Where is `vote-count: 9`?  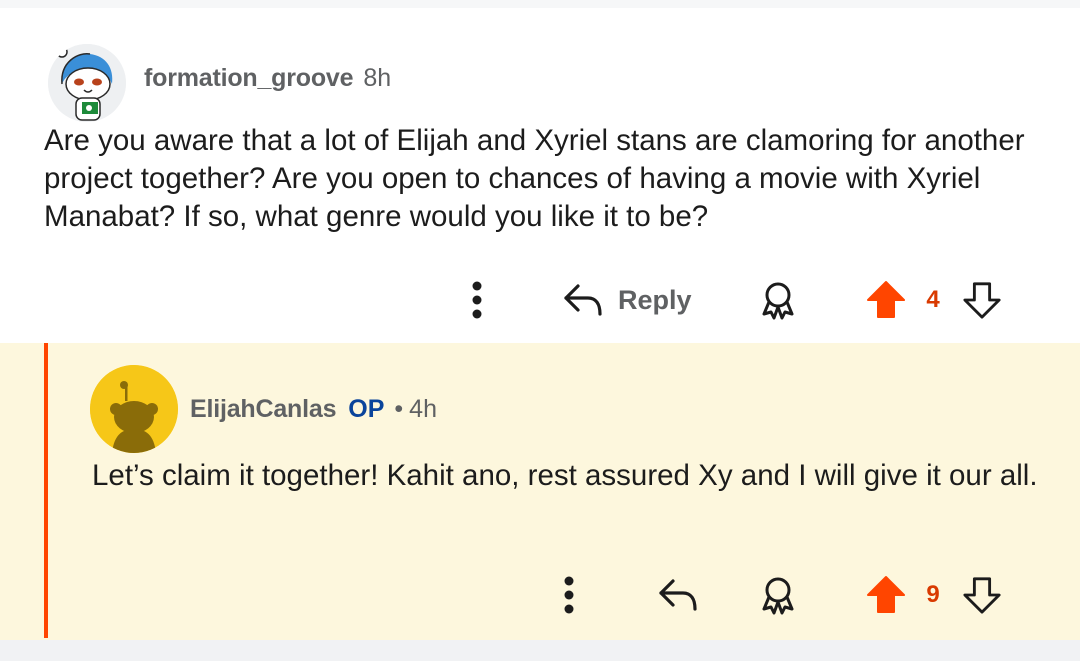
vote-count: 9 is located at coordinates (933, 594).